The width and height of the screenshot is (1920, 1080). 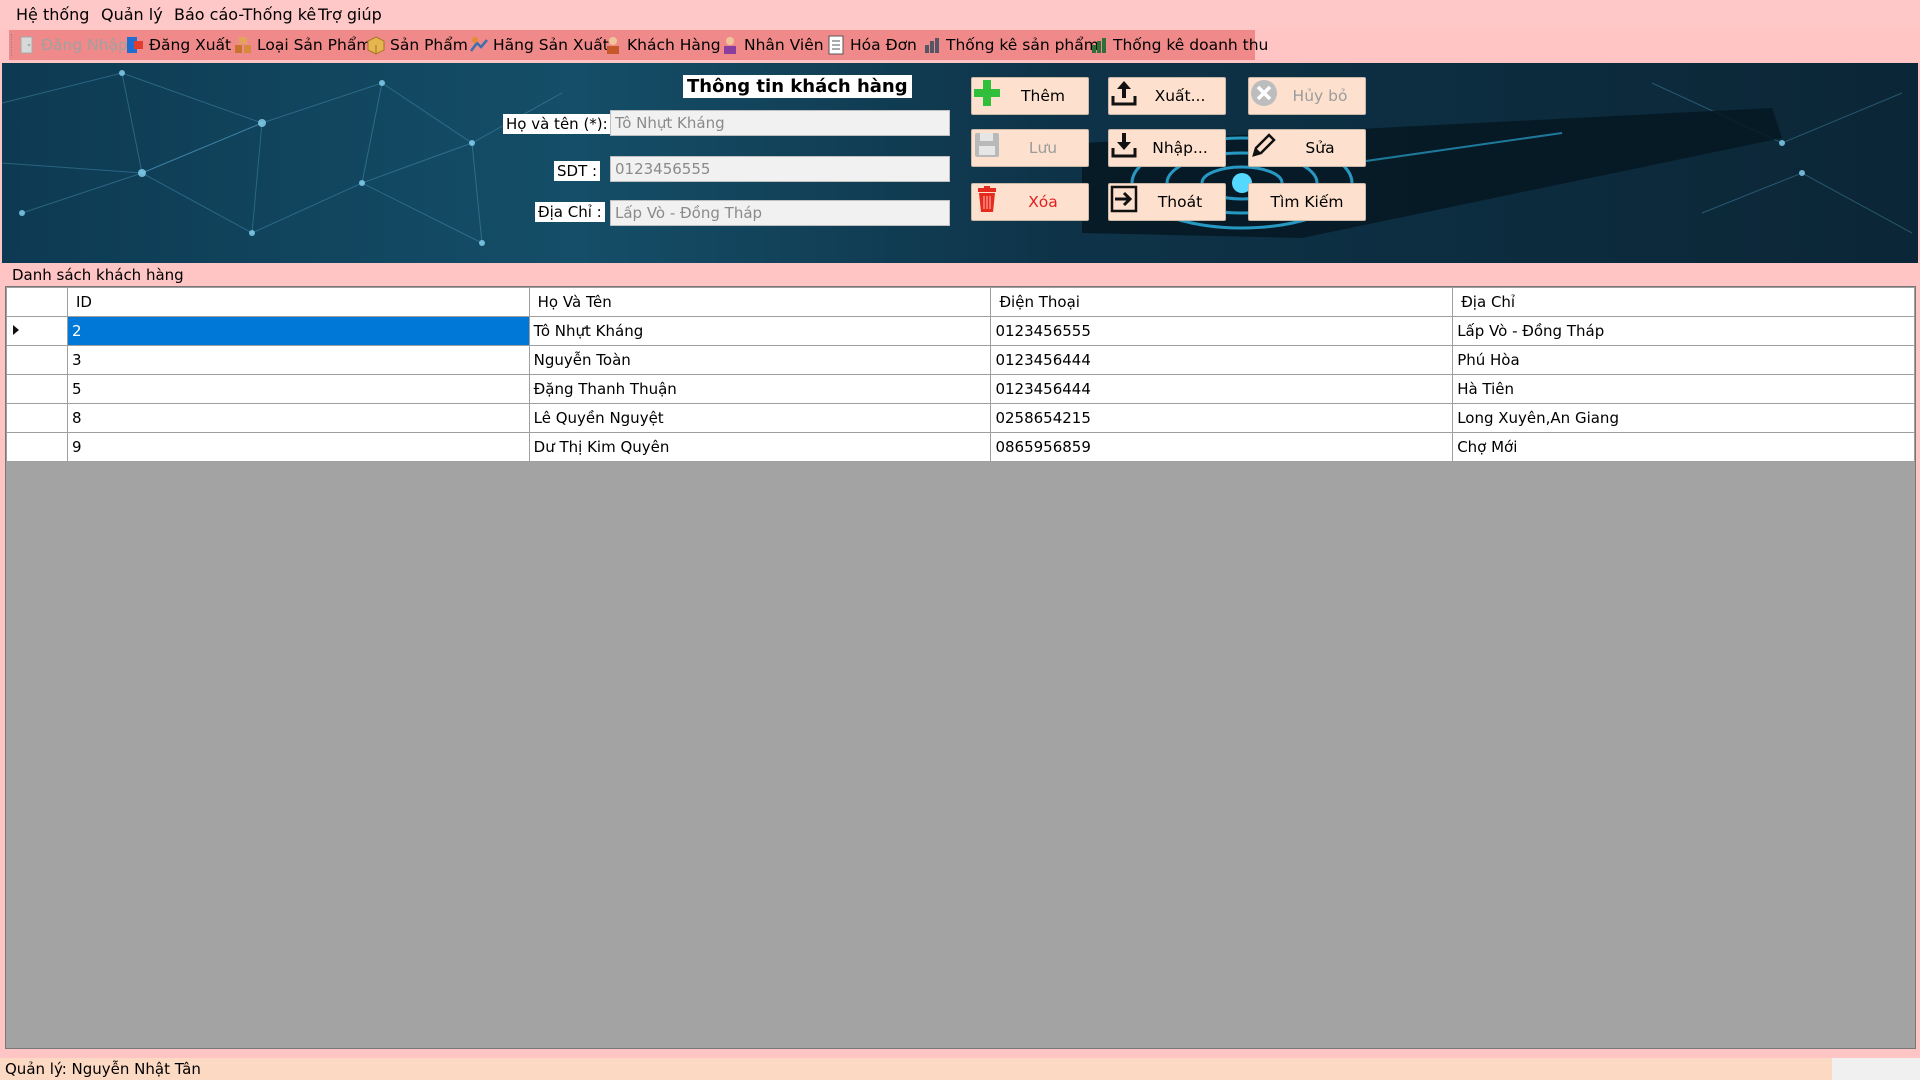 What do you see at coordinates (557, 124) in the screenshot?
I see `name-label: Họ và tên (*):` at bounding box center [557, 124].